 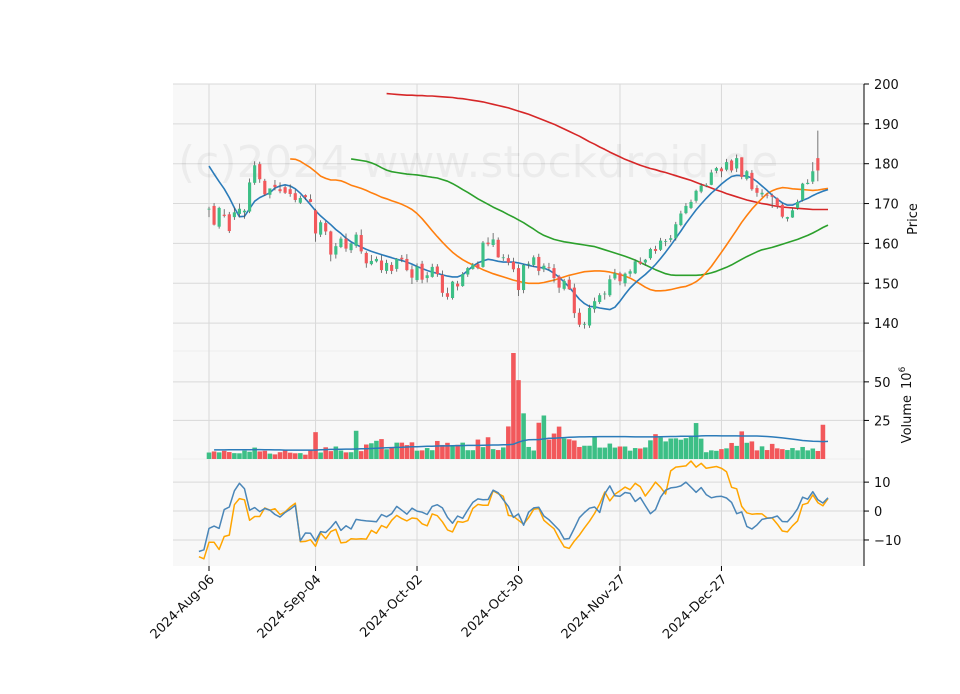 What do you see at coordinates (886, 85) in the screenshot?
I see `price-tick-label: 200` at bounding box center [886, 85].